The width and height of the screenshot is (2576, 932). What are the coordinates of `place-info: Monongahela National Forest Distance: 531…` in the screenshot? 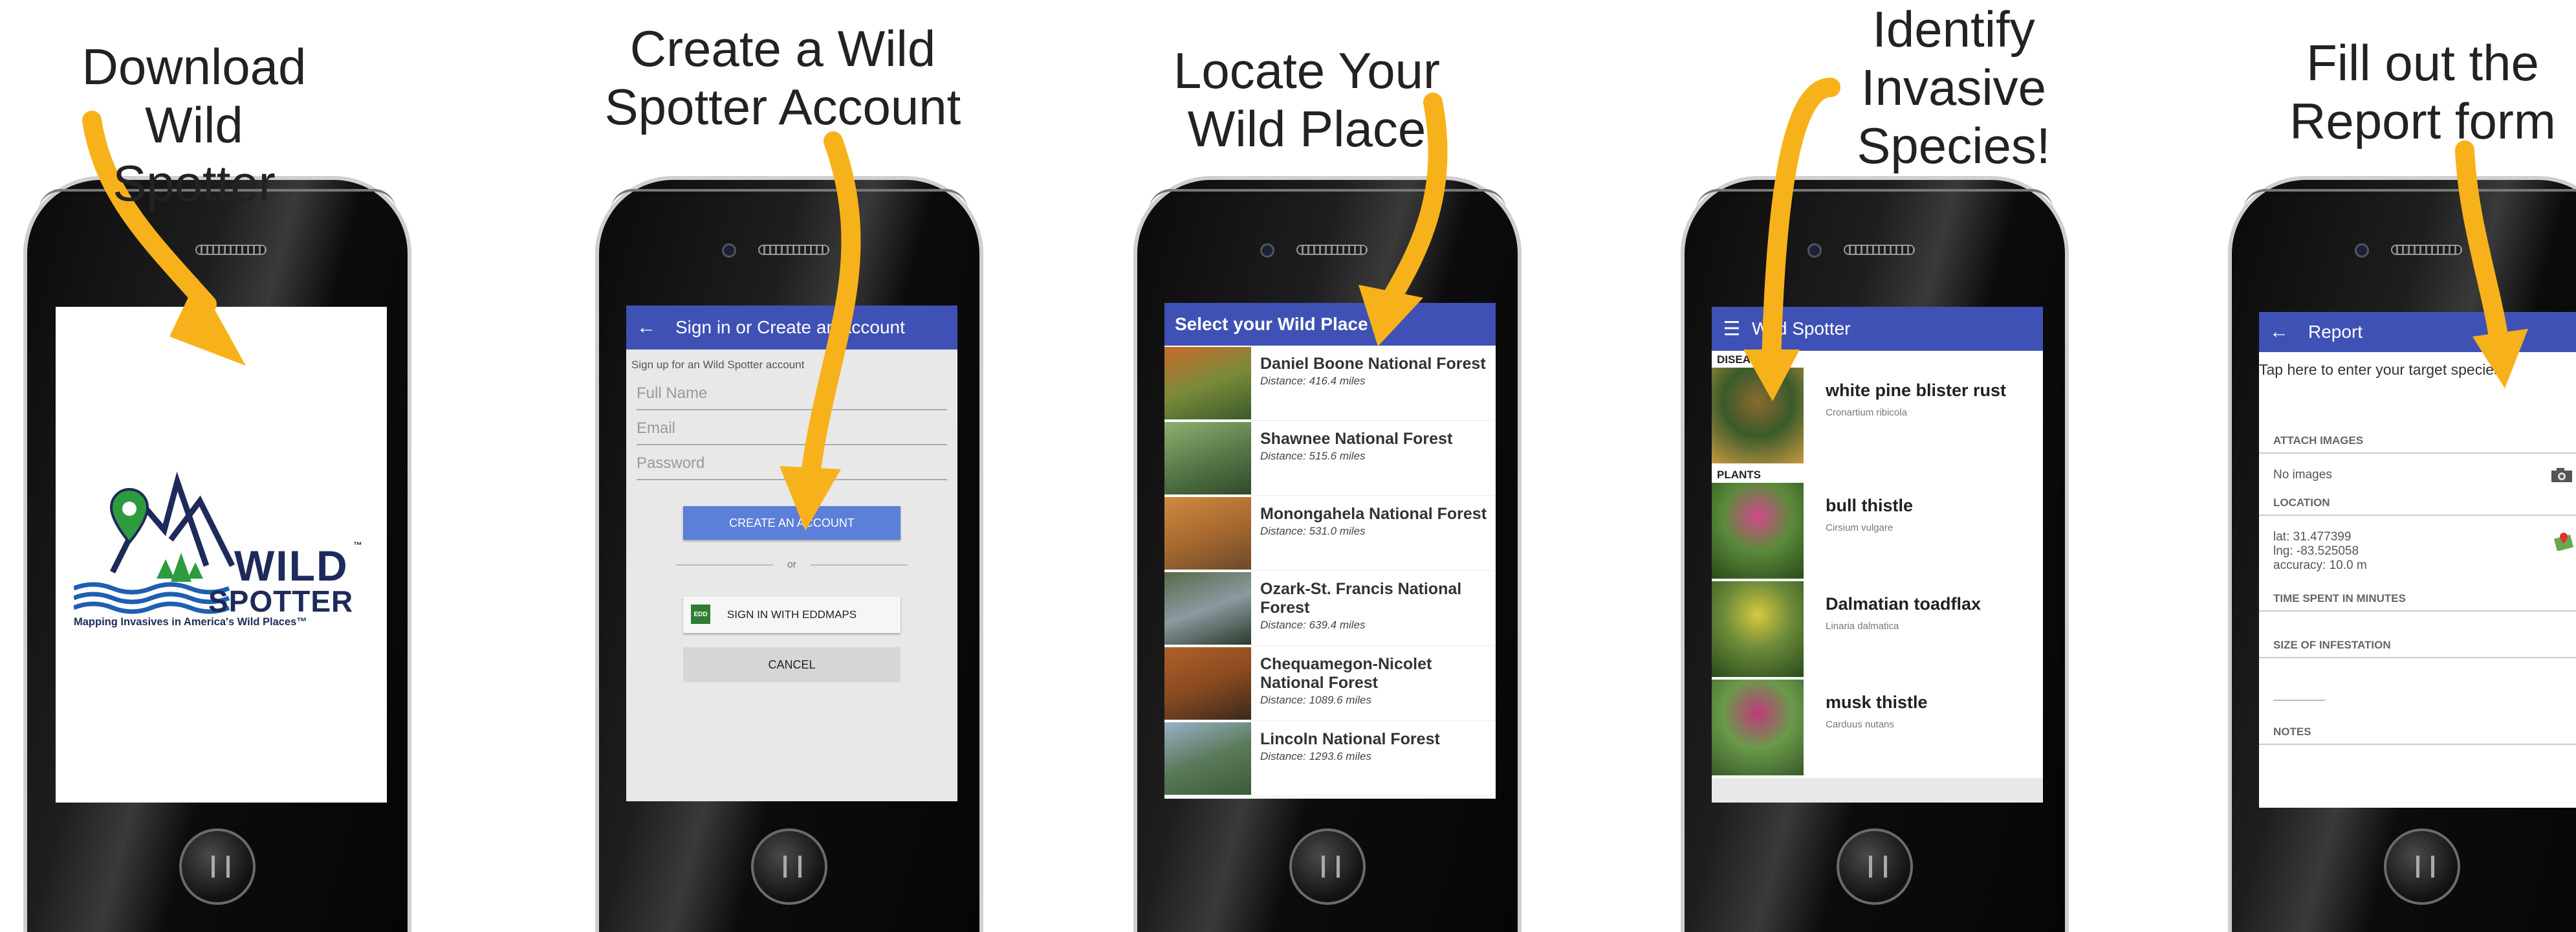 It's located at (1372, 533).